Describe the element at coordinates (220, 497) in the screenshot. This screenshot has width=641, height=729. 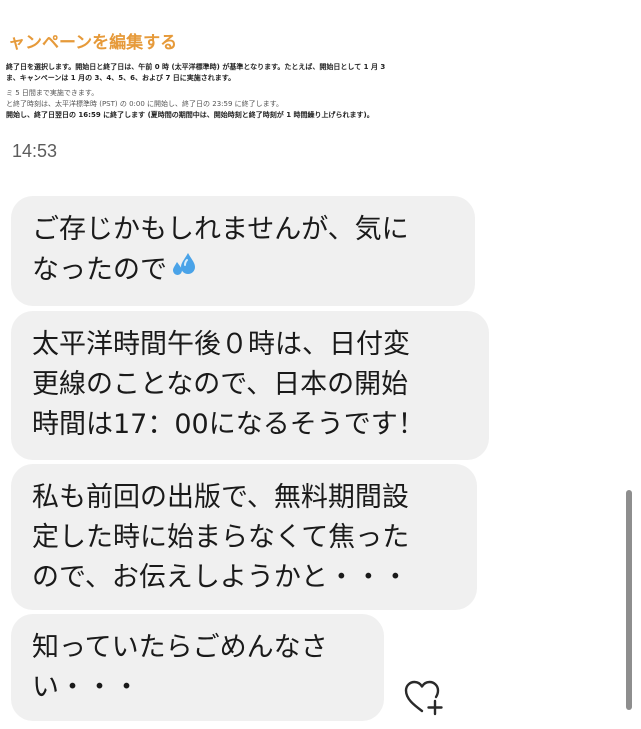
I see `message-line: 私も前回の出版で、無料期間設` at that location.